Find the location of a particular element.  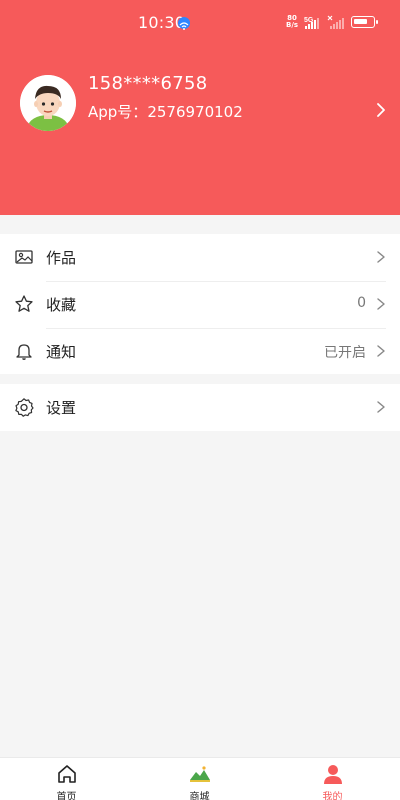

star-icon is located at coordinates (24, 303).